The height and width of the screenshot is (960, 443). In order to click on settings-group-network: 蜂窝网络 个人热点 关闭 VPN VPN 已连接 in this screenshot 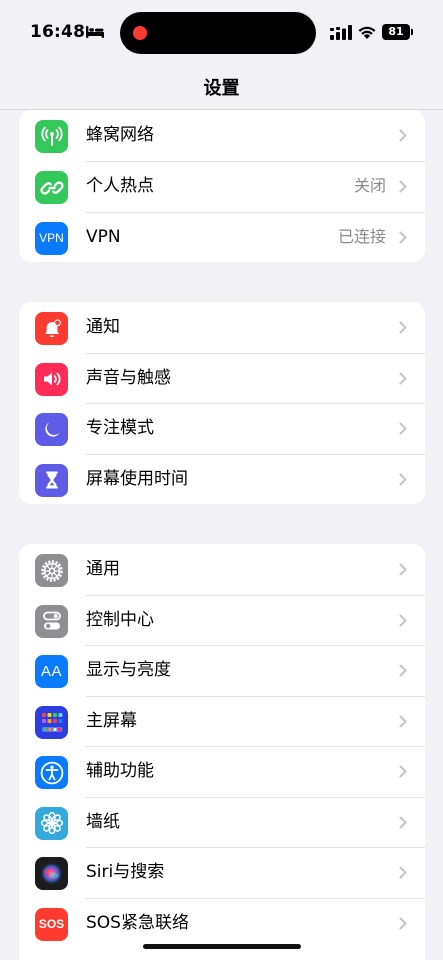, I will do `click(222, 186)`.